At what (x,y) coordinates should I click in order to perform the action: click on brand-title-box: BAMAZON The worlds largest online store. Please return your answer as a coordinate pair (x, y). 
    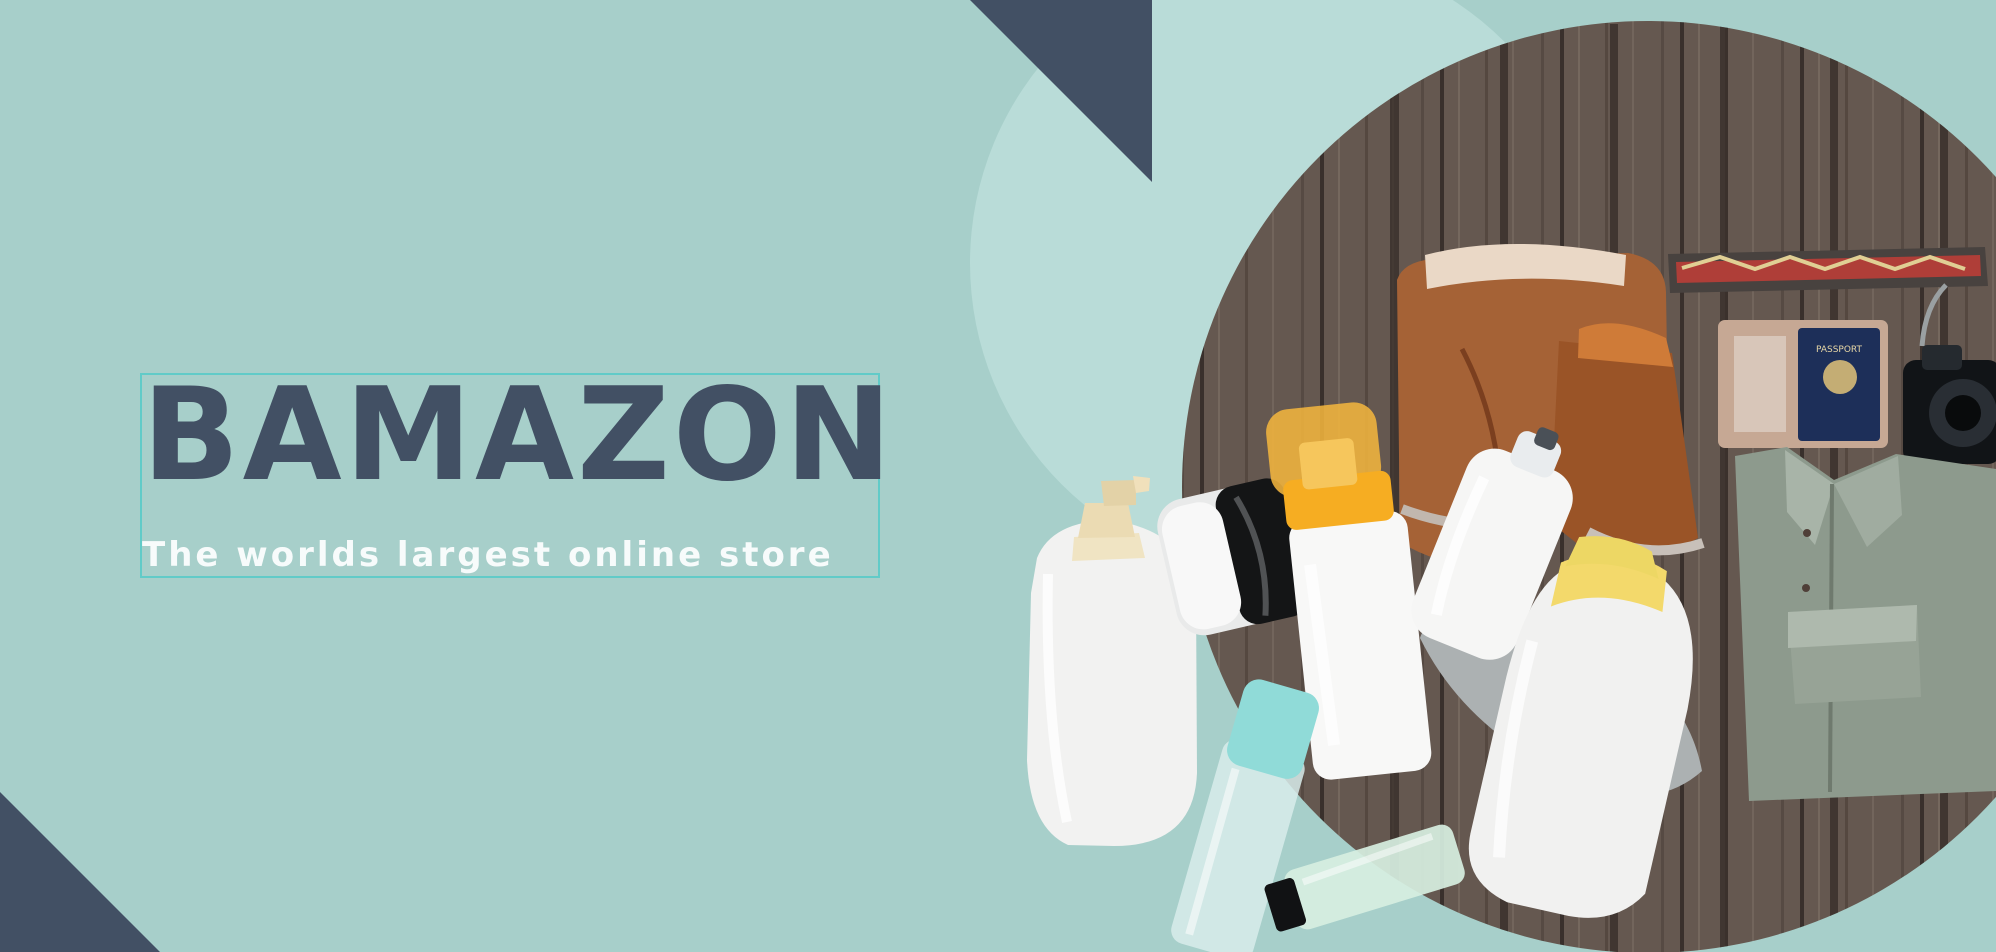
    Looking at the image, I should click on (516, 475).